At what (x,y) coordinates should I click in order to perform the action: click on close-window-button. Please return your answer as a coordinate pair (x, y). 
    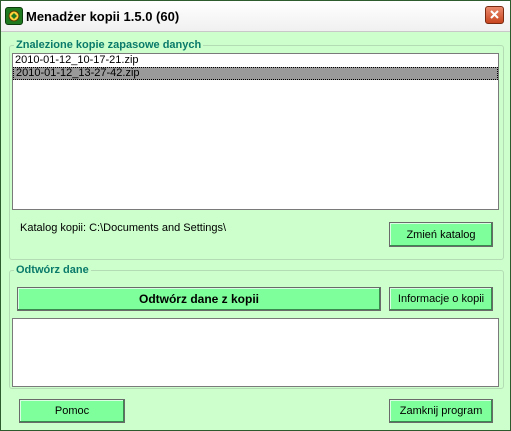
    Looking at the image, I should click on (494, 15).